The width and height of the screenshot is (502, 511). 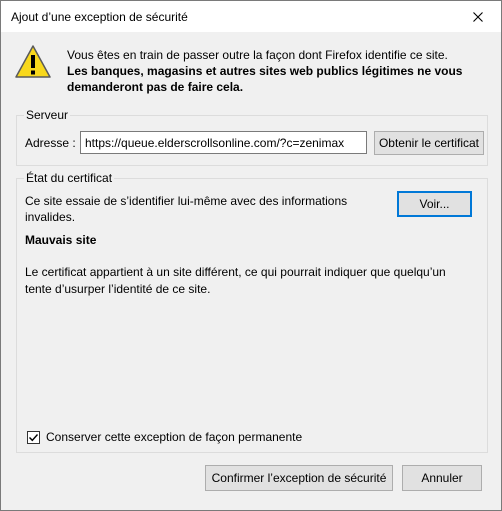 What do you see at coordinates (61, 240) in the screenshot?
I see `status-title: Mauvais site` at bounding box center [61, 240].